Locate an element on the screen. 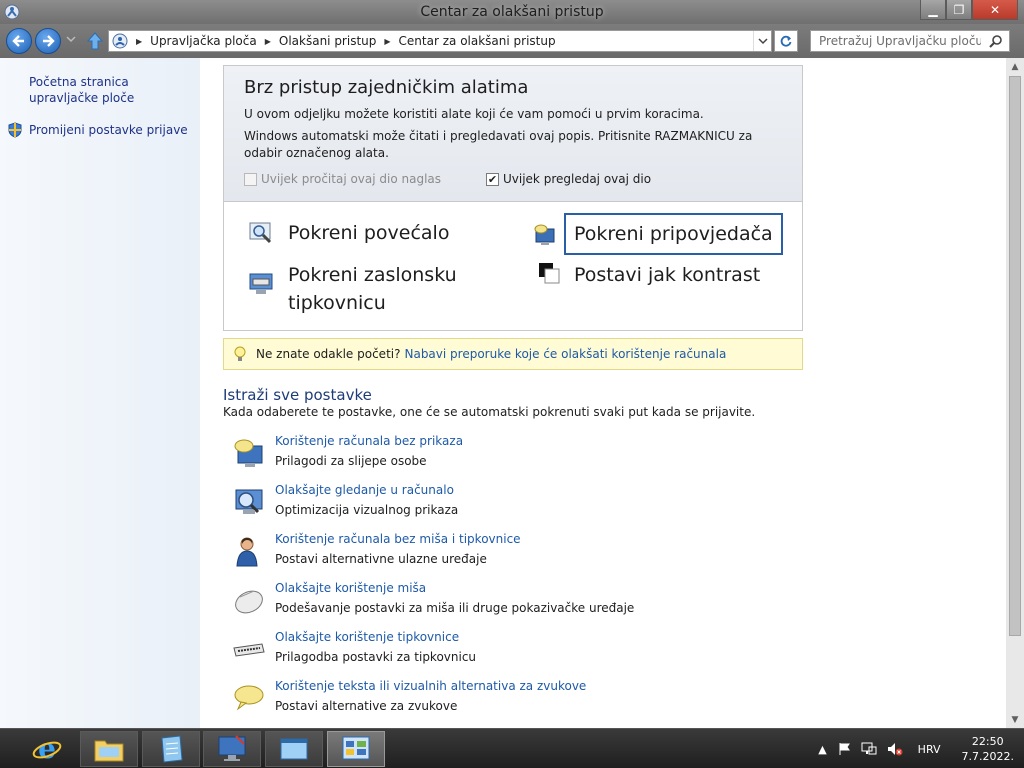  up-arrow-icon is located at coordinates (95, 41).